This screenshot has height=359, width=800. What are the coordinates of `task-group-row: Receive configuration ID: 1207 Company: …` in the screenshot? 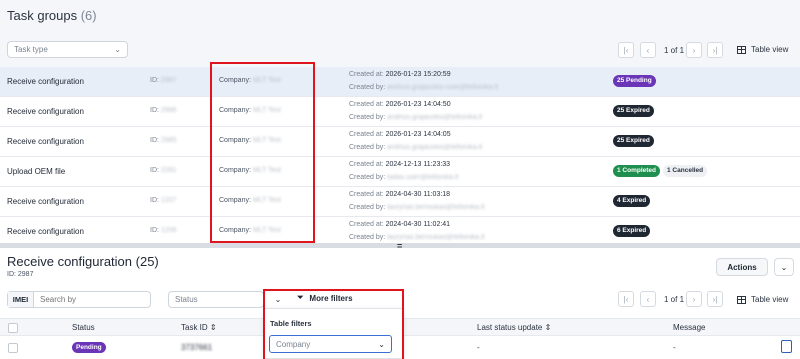 It's located at (400, 202).